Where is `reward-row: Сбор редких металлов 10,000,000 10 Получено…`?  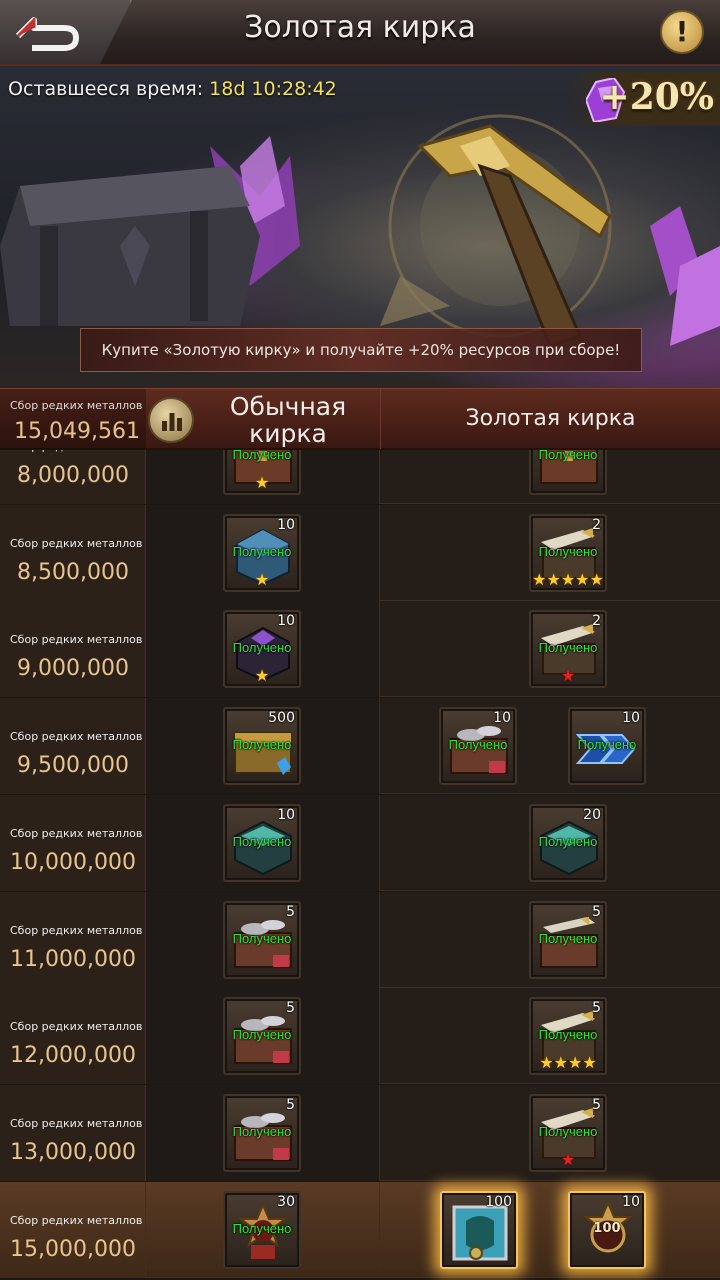 reward-row: Сбор редких металлов 10,000,000 10 Получено… is located at coordinates (360, 842).